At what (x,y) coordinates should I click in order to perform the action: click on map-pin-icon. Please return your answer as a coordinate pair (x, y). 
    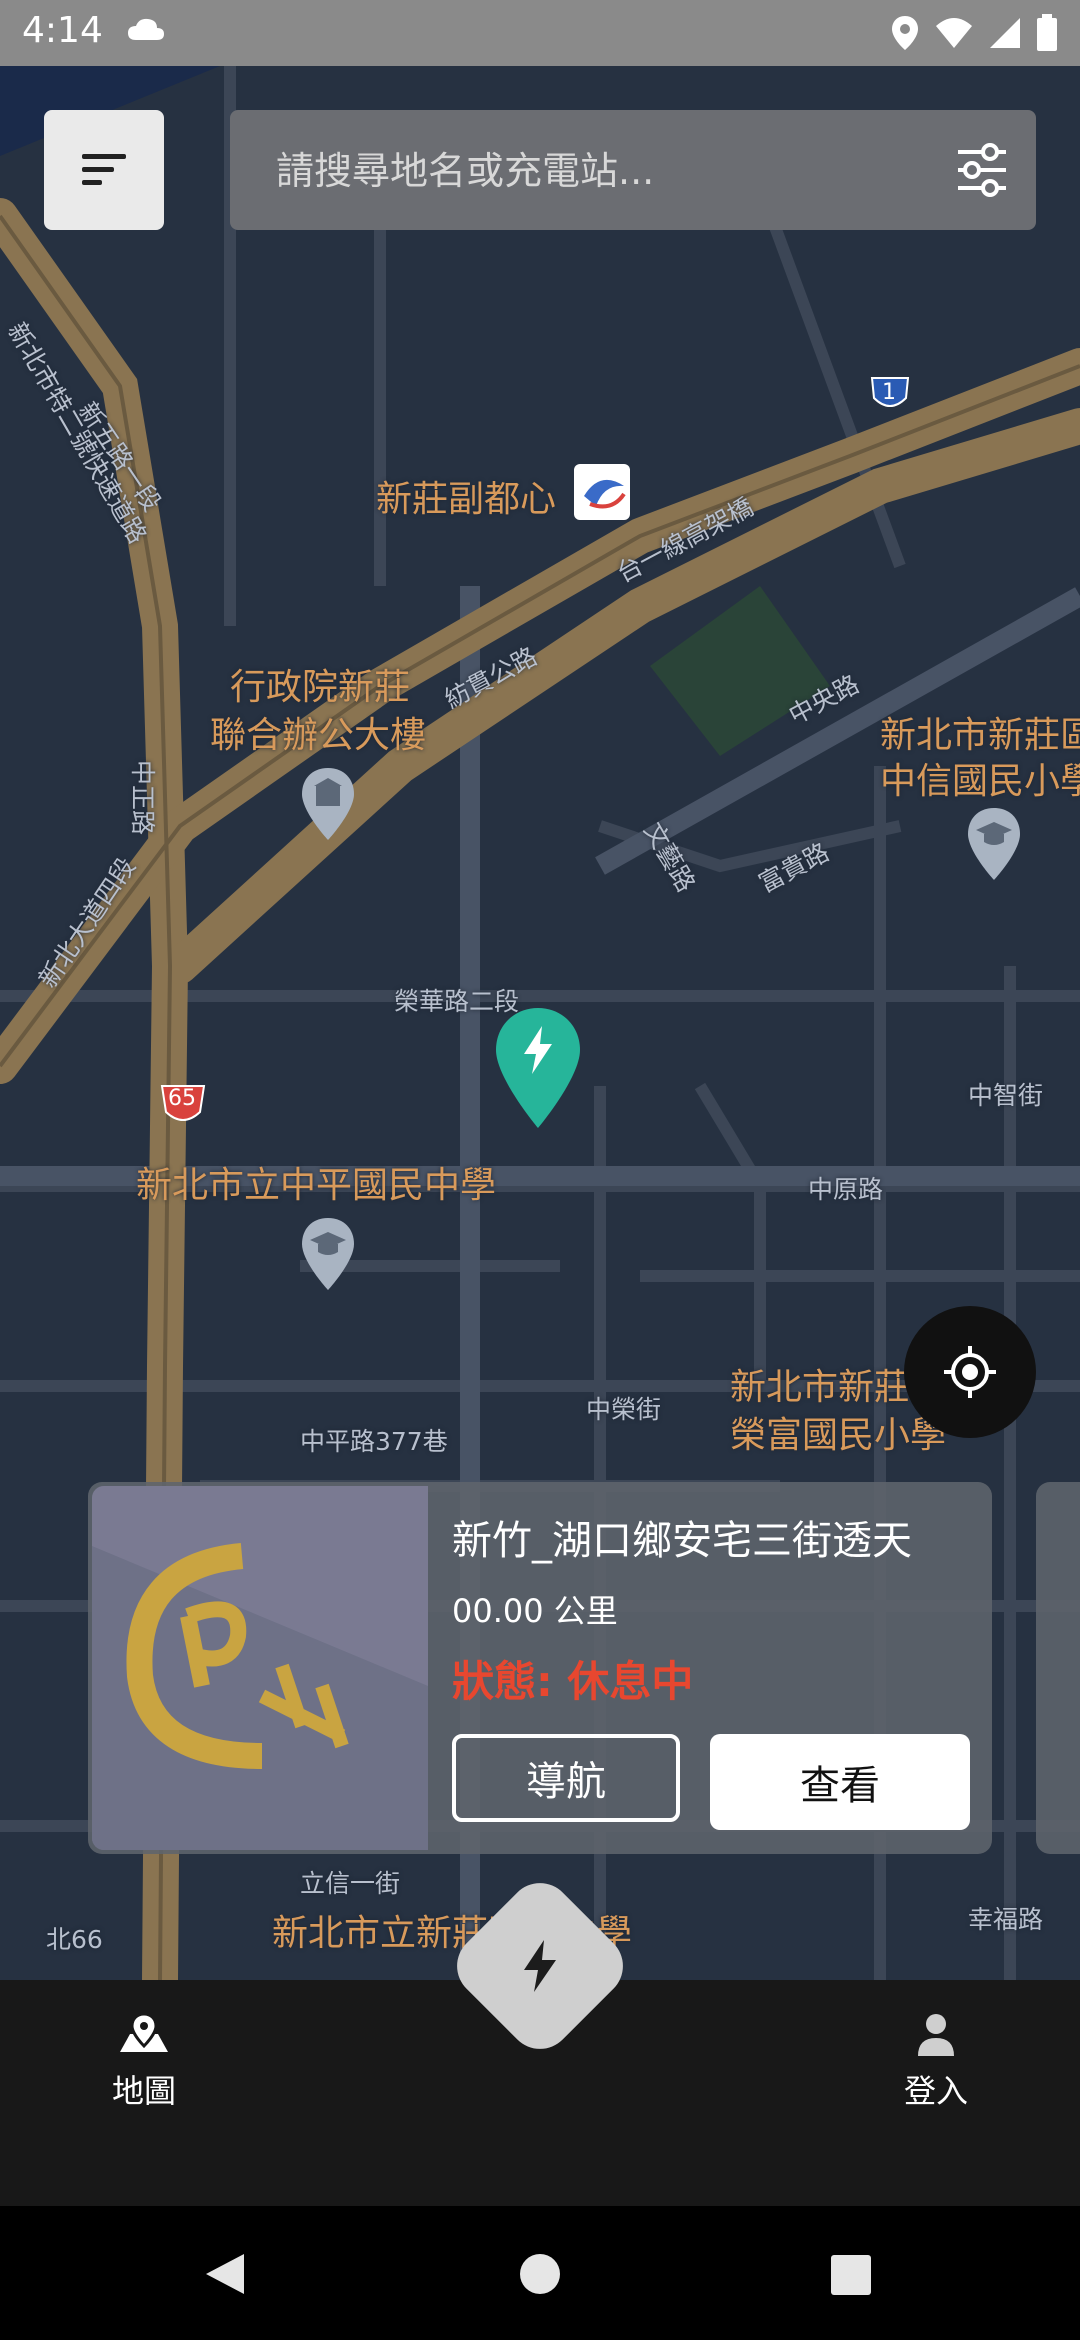
    Looking at the image, I should click on (144, 2032).